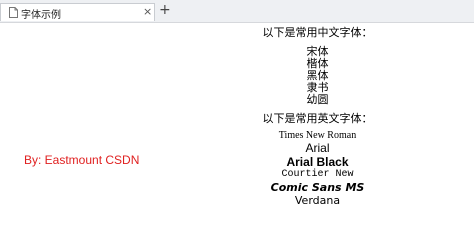 This screenshot has width=474, height=240. I want to click on close-icon: ×, so click(147, 11).